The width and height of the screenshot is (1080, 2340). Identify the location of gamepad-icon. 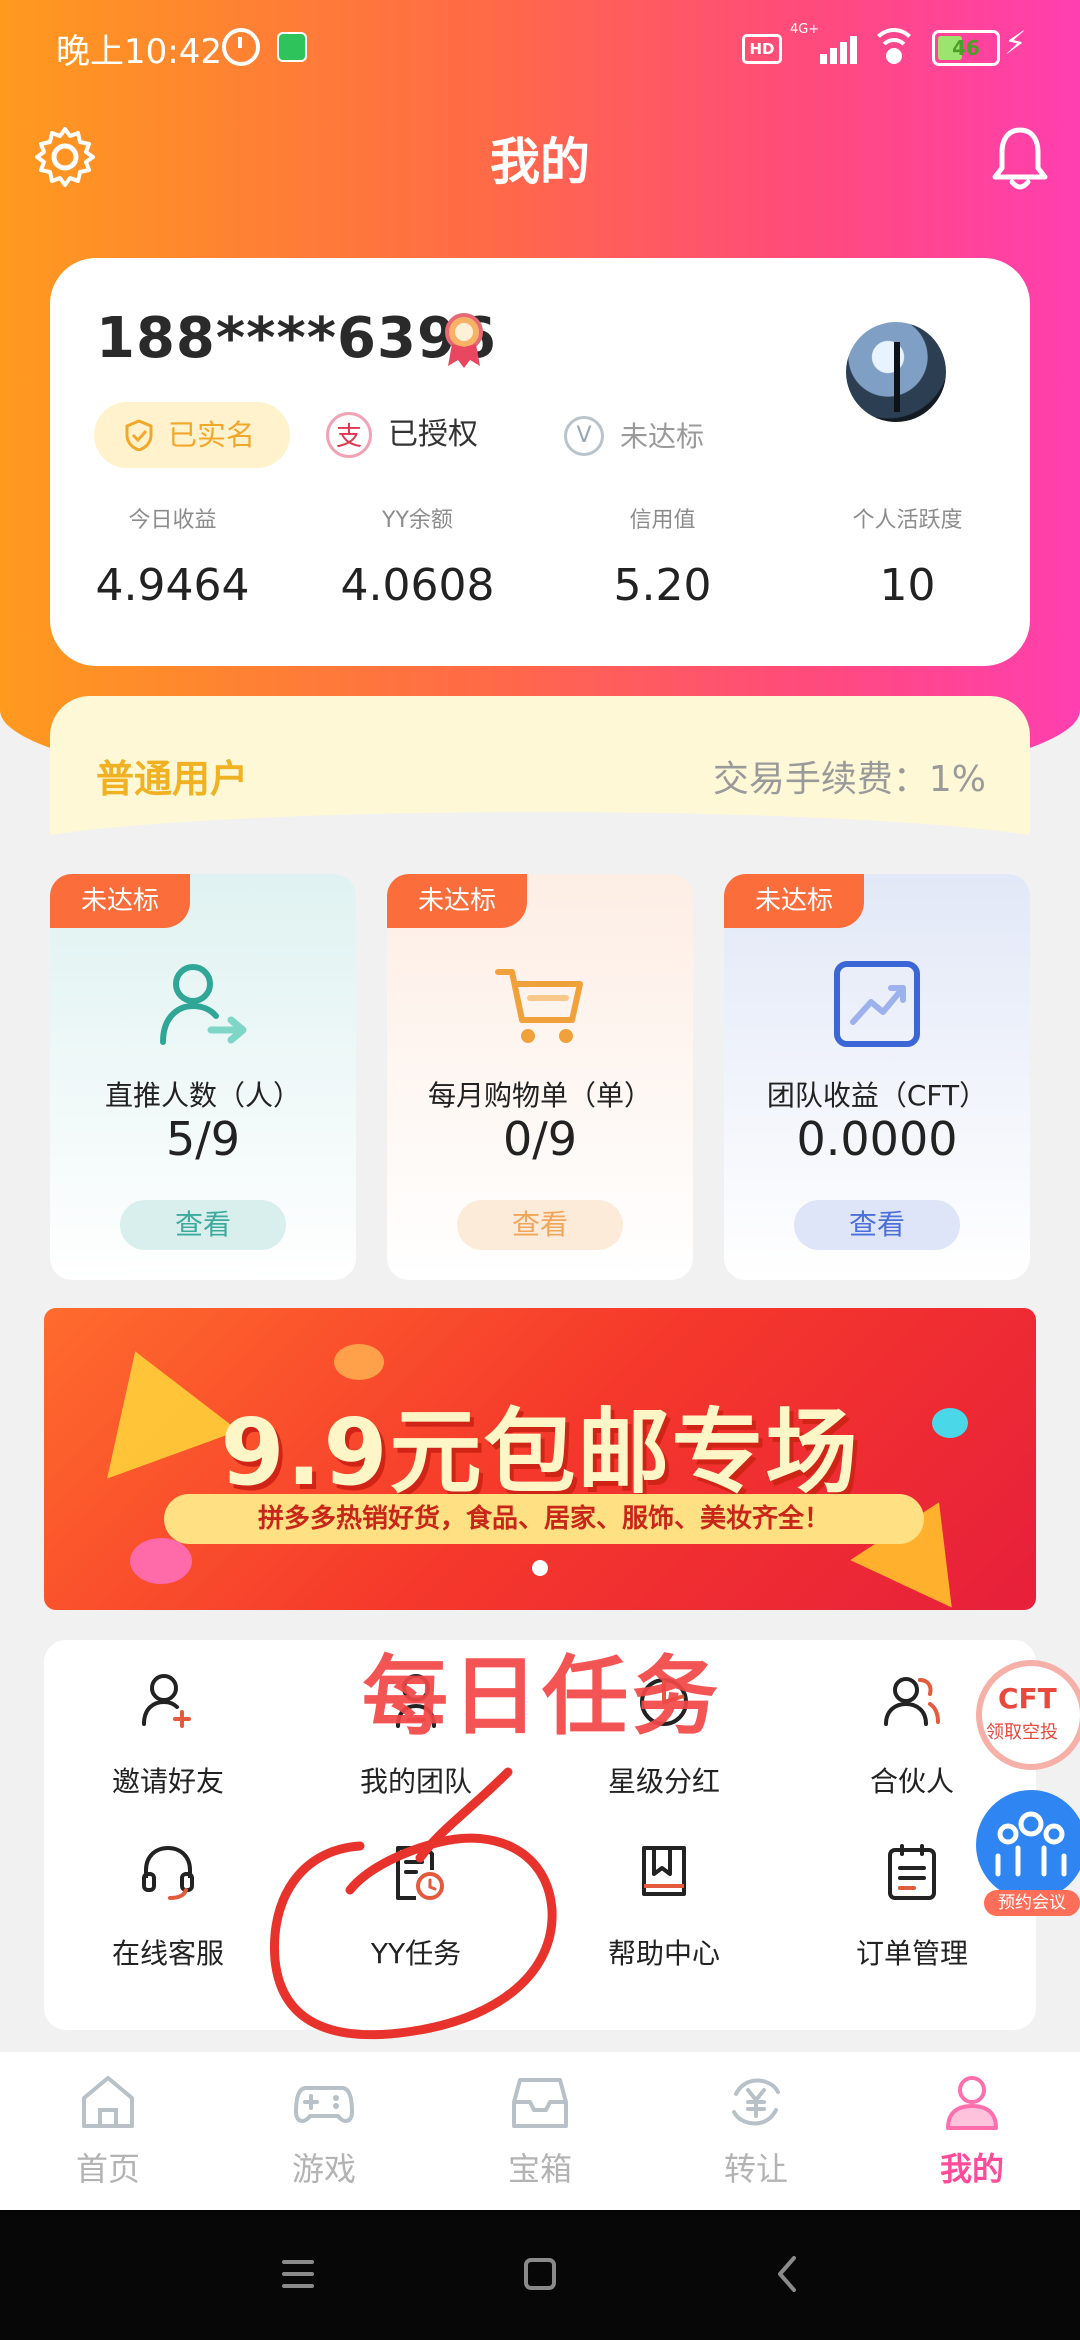
(324, 2104).